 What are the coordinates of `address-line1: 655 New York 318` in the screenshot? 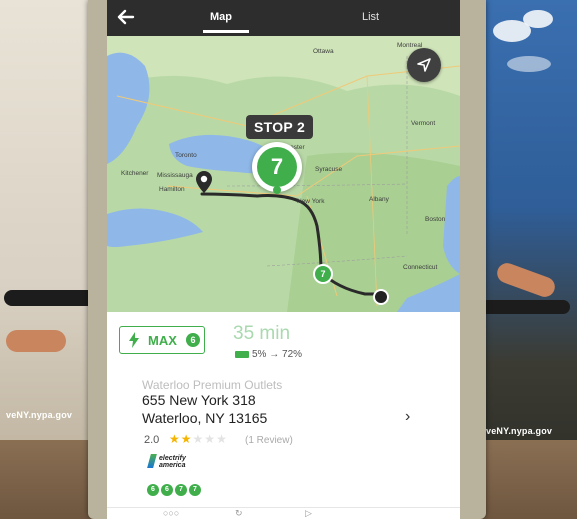 It's located at (199, 400).